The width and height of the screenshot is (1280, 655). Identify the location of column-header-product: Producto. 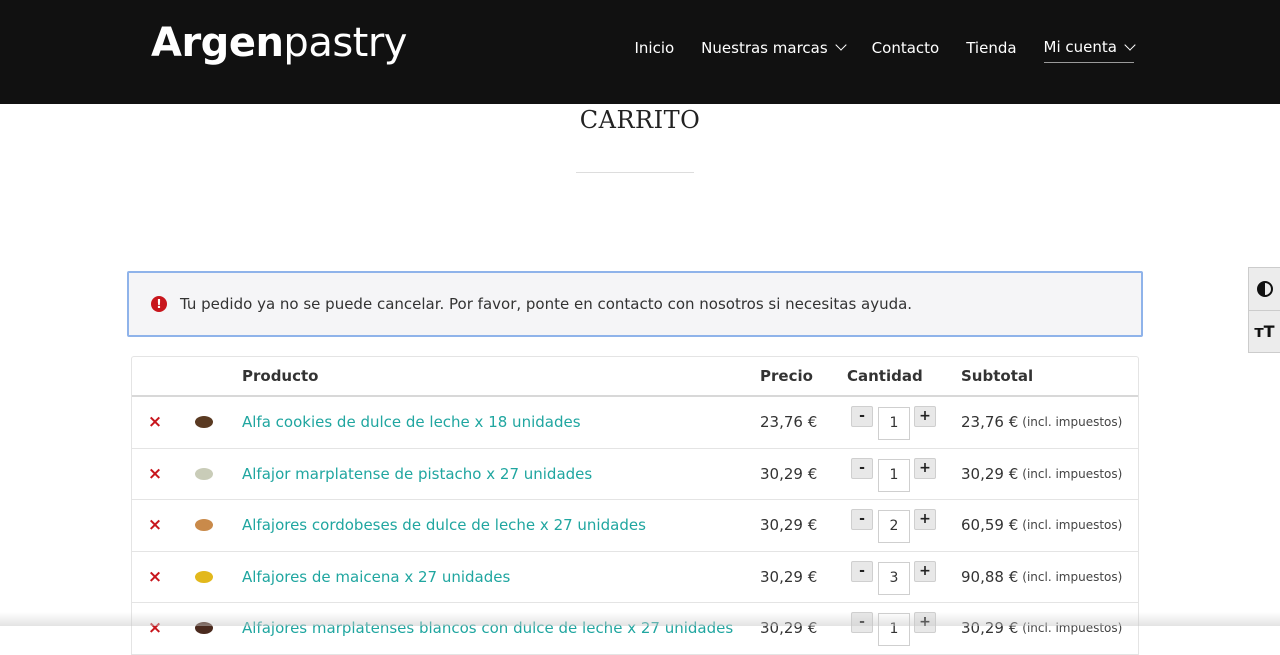
(280, 376).